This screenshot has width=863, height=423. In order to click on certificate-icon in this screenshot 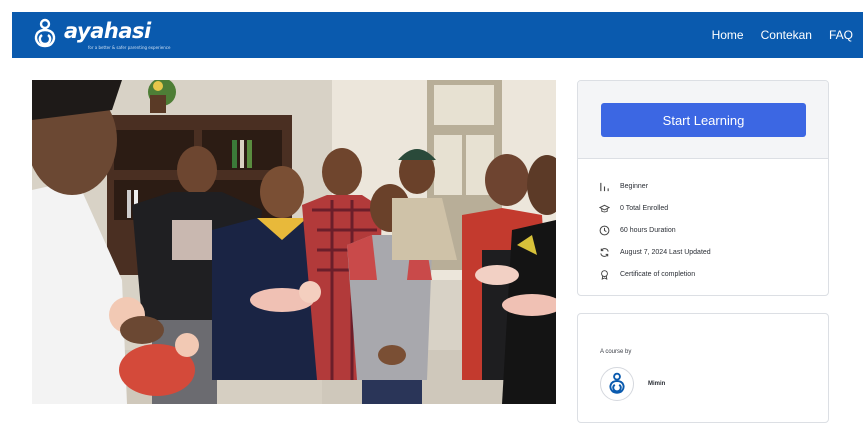, I will do `click(604, 274)`.